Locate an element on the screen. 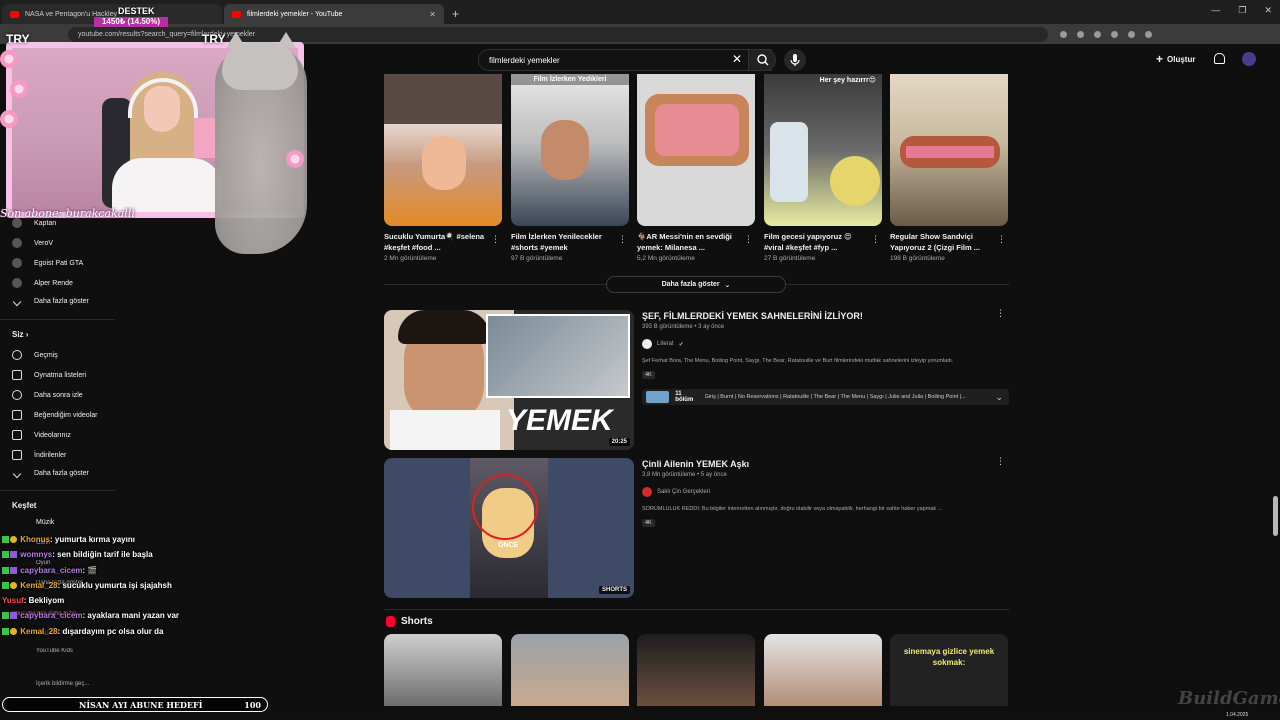  sidebar-item-label: Daha sonra izle is located at coordinates (58, 395).